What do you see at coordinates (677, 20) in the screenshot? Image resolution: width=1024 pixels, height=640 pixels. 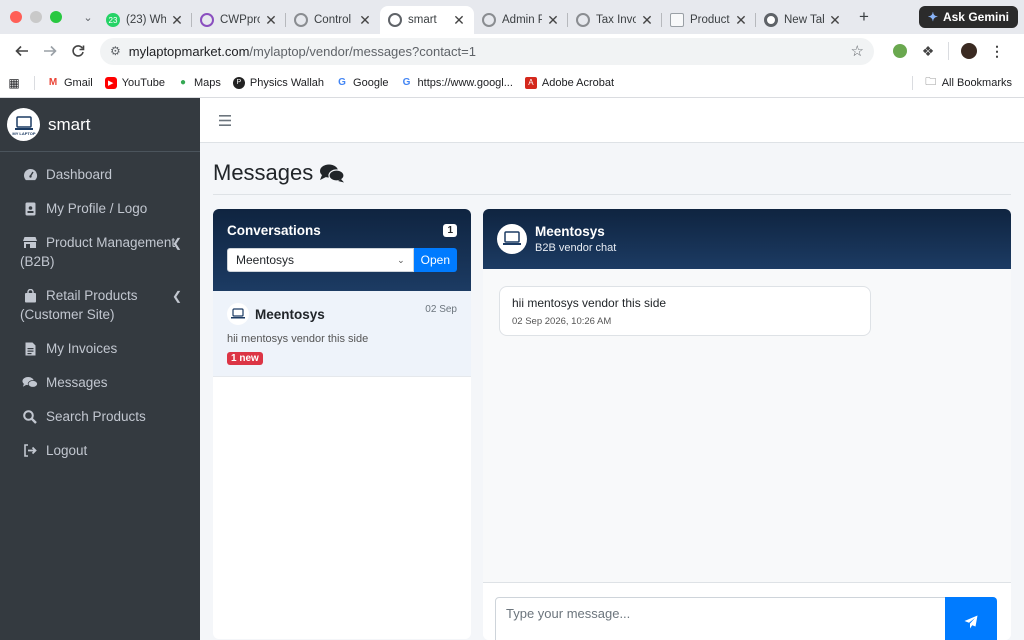 I see `page-favicon-icon` at bounding box center [677, 20].